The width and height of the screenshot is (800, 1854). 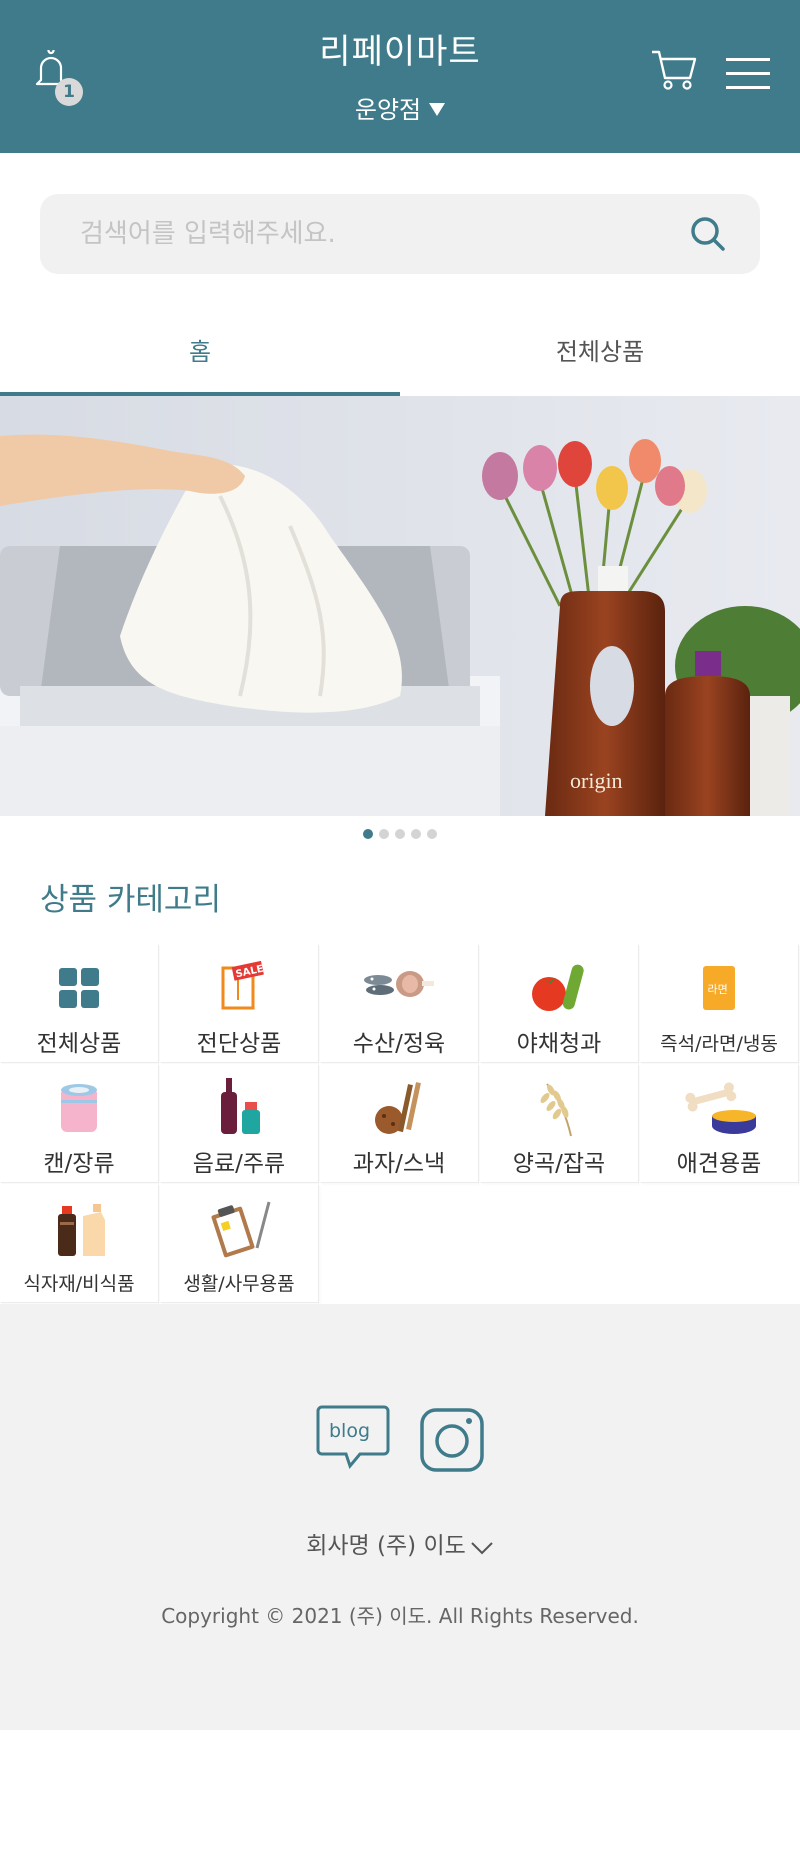 What do you see at coordinates (239, 1044) in the screenshot?
I see `category-label: 전단상품` at bounding box center [239, 1044].